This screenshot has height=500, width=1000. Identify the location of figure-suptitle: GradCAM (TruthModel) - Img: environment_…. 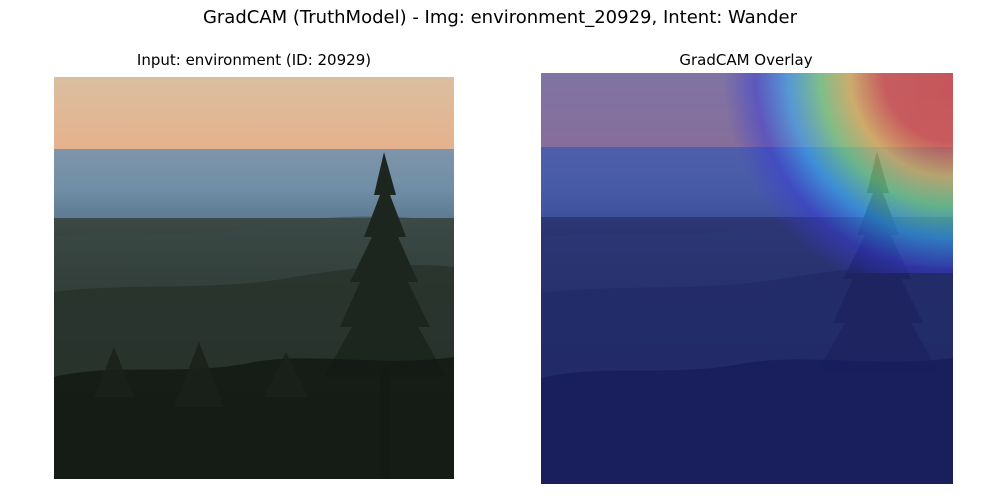
(500, 17).